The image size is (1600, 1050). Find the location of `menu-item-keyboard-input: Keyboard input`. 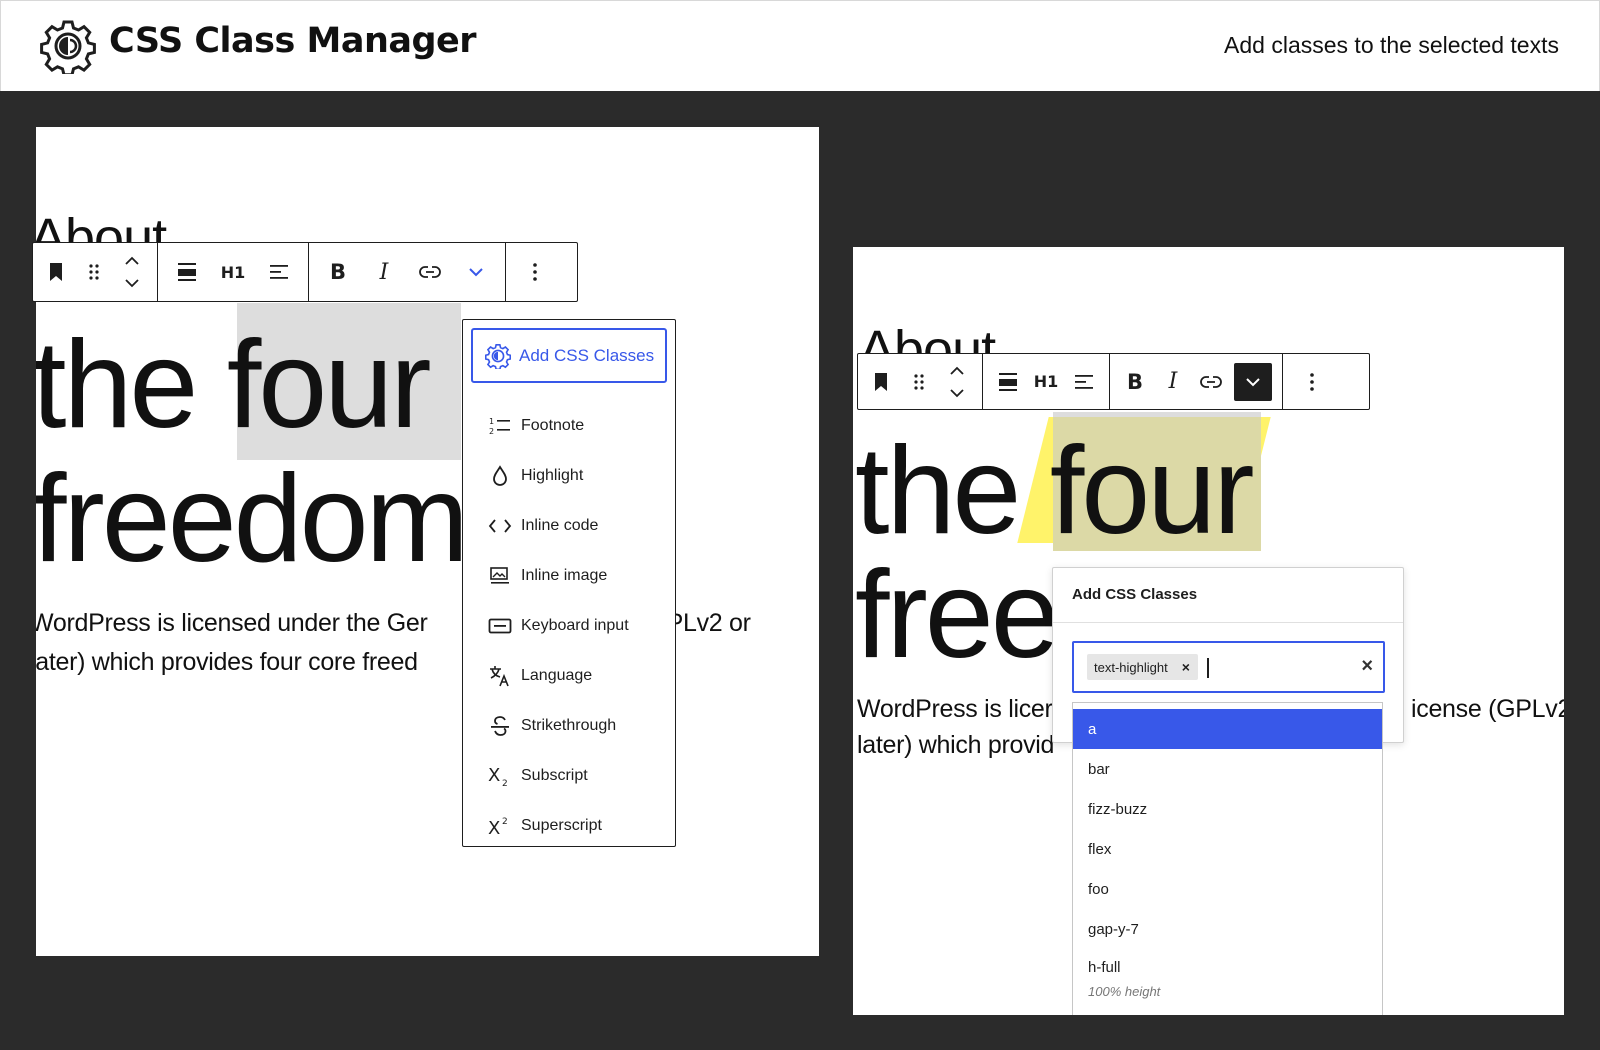

menu-item-keyboard-input: Keyboard input is located at coordinates (569, 626).